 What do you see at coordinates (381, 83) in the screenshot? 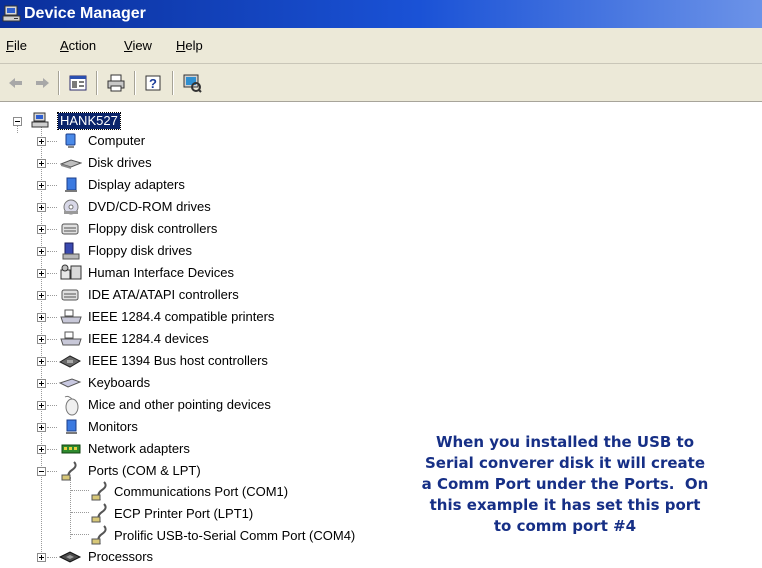
I see `toolbar: ?` at bounding box center [381, 83].